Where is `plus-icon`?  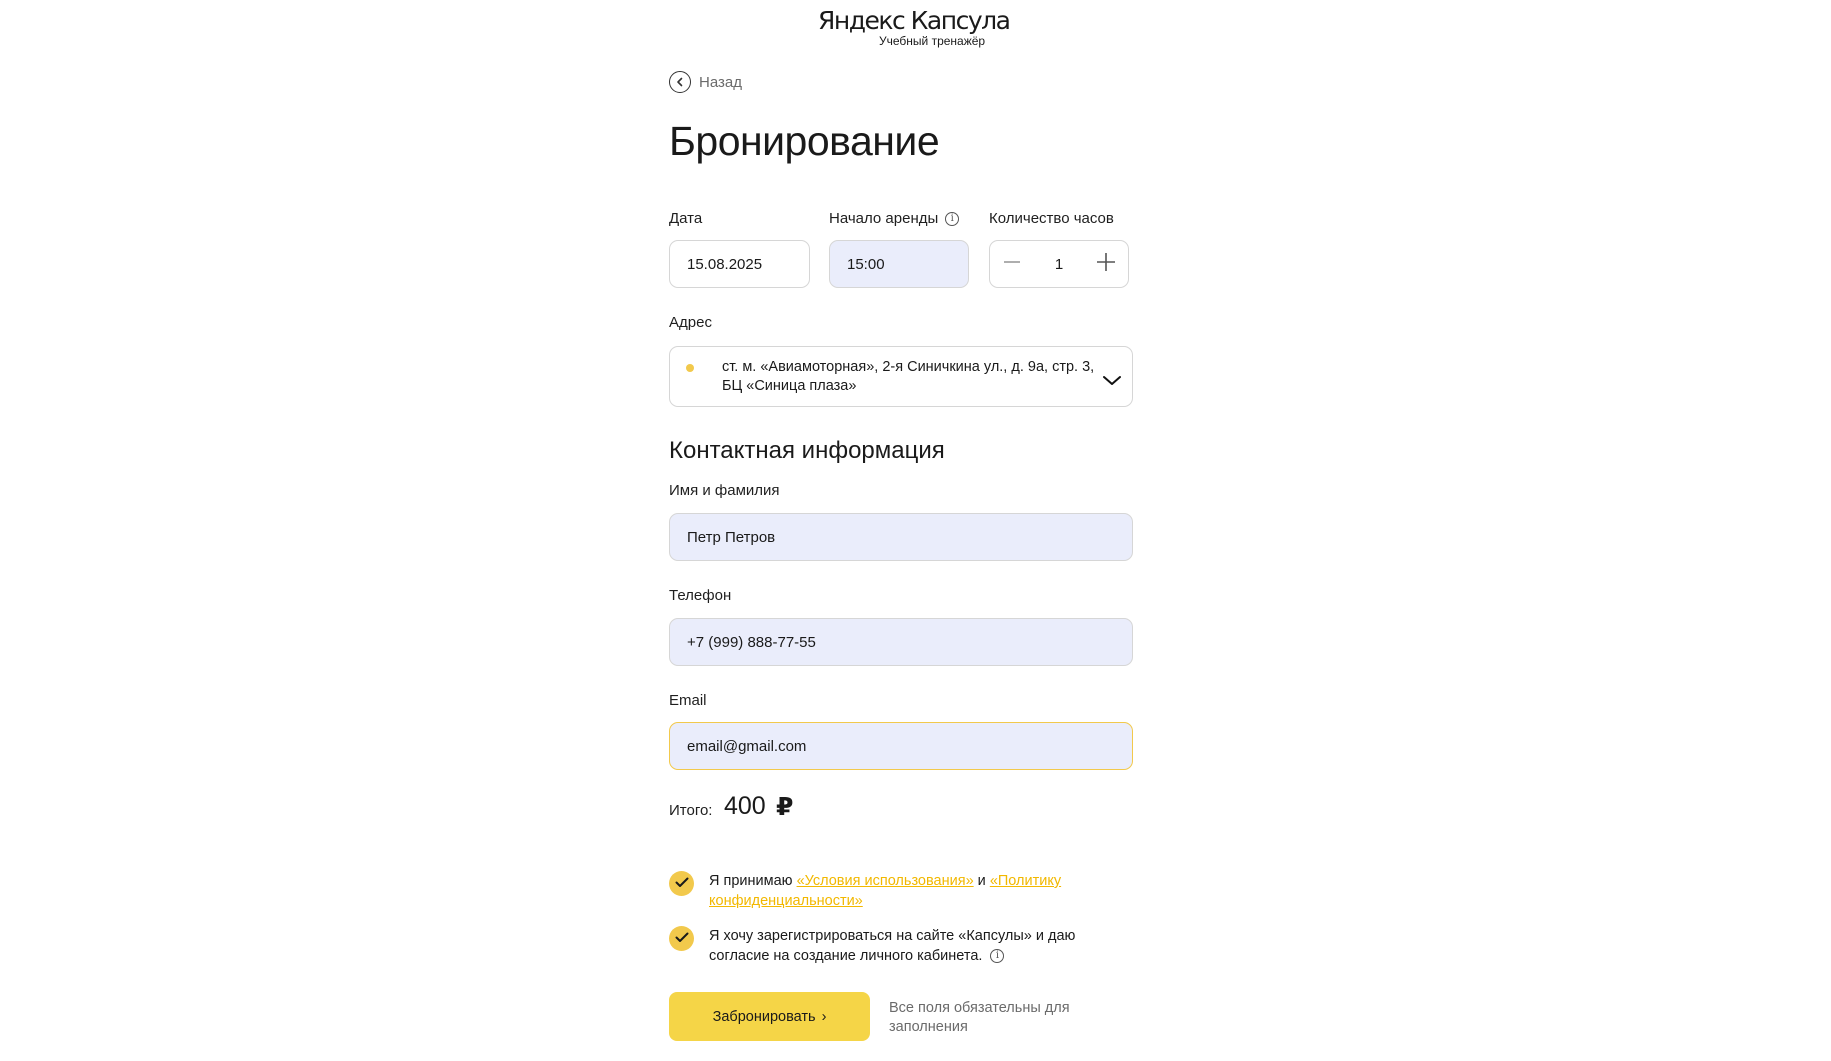 plus-icon is located at coordinates (1106, 264).